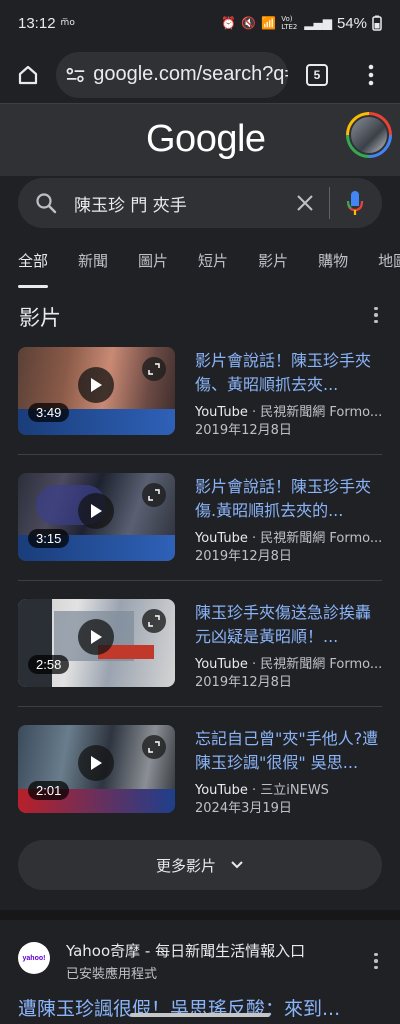 Image resolution: width=400 pixels, height=1024 pixels. Describe the element at coordinates (269, 23) in the screenshot. I see `wifi-call-icon: 📶` at that location.